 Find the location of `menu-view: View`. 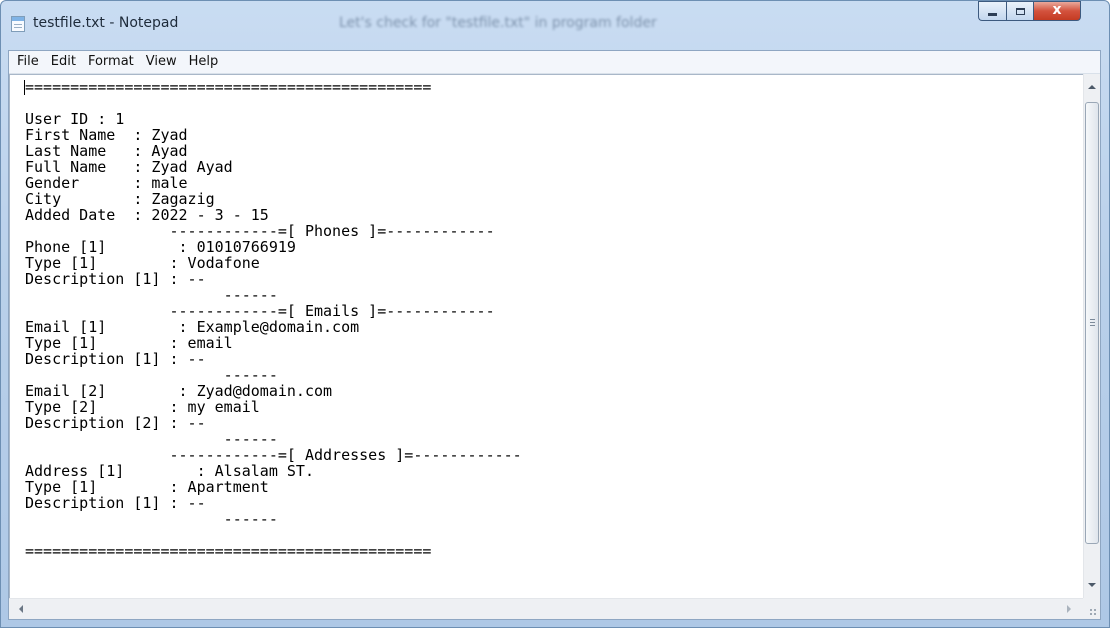

menu-view: View is located at coordinates (161, 62).